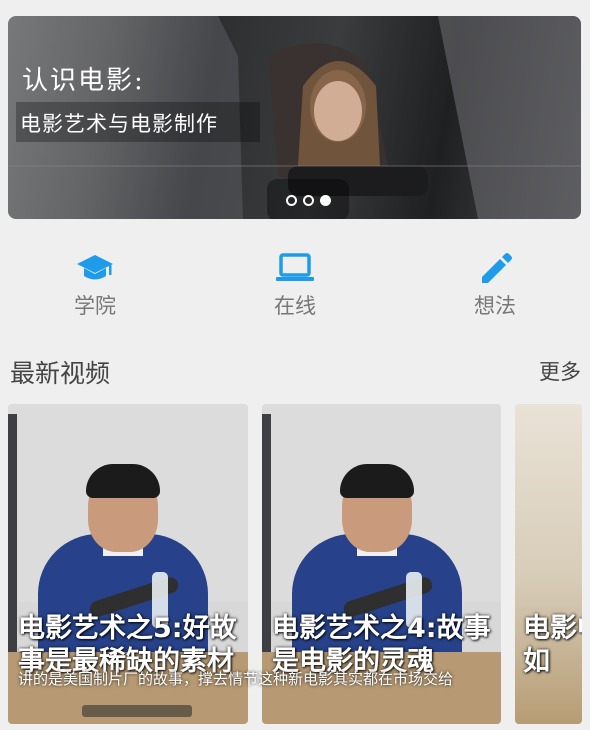 Image resolution: width=590 pixels, height=730 pixels. What do you see at coordinates (95, 268) in the screenshot?
I see `graduation-cap-icon` at bounding box center [95, 268].